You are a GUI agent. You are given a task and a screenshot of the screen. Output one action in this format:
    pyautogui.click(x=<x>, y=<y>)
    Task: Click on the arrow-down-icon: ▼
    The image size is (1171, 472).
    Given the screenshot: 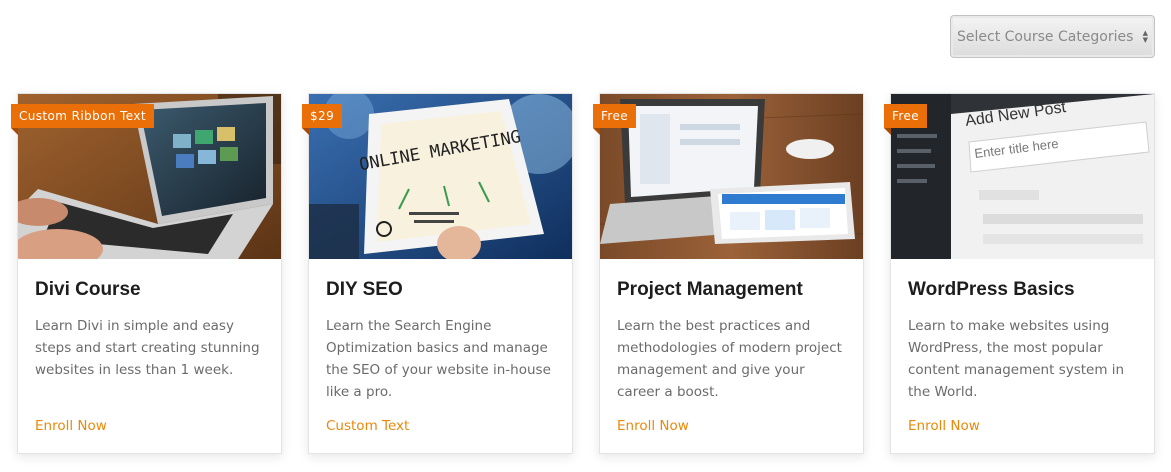 What is the action you would take?
    pyautogui.click(x=1145, y=39)
    